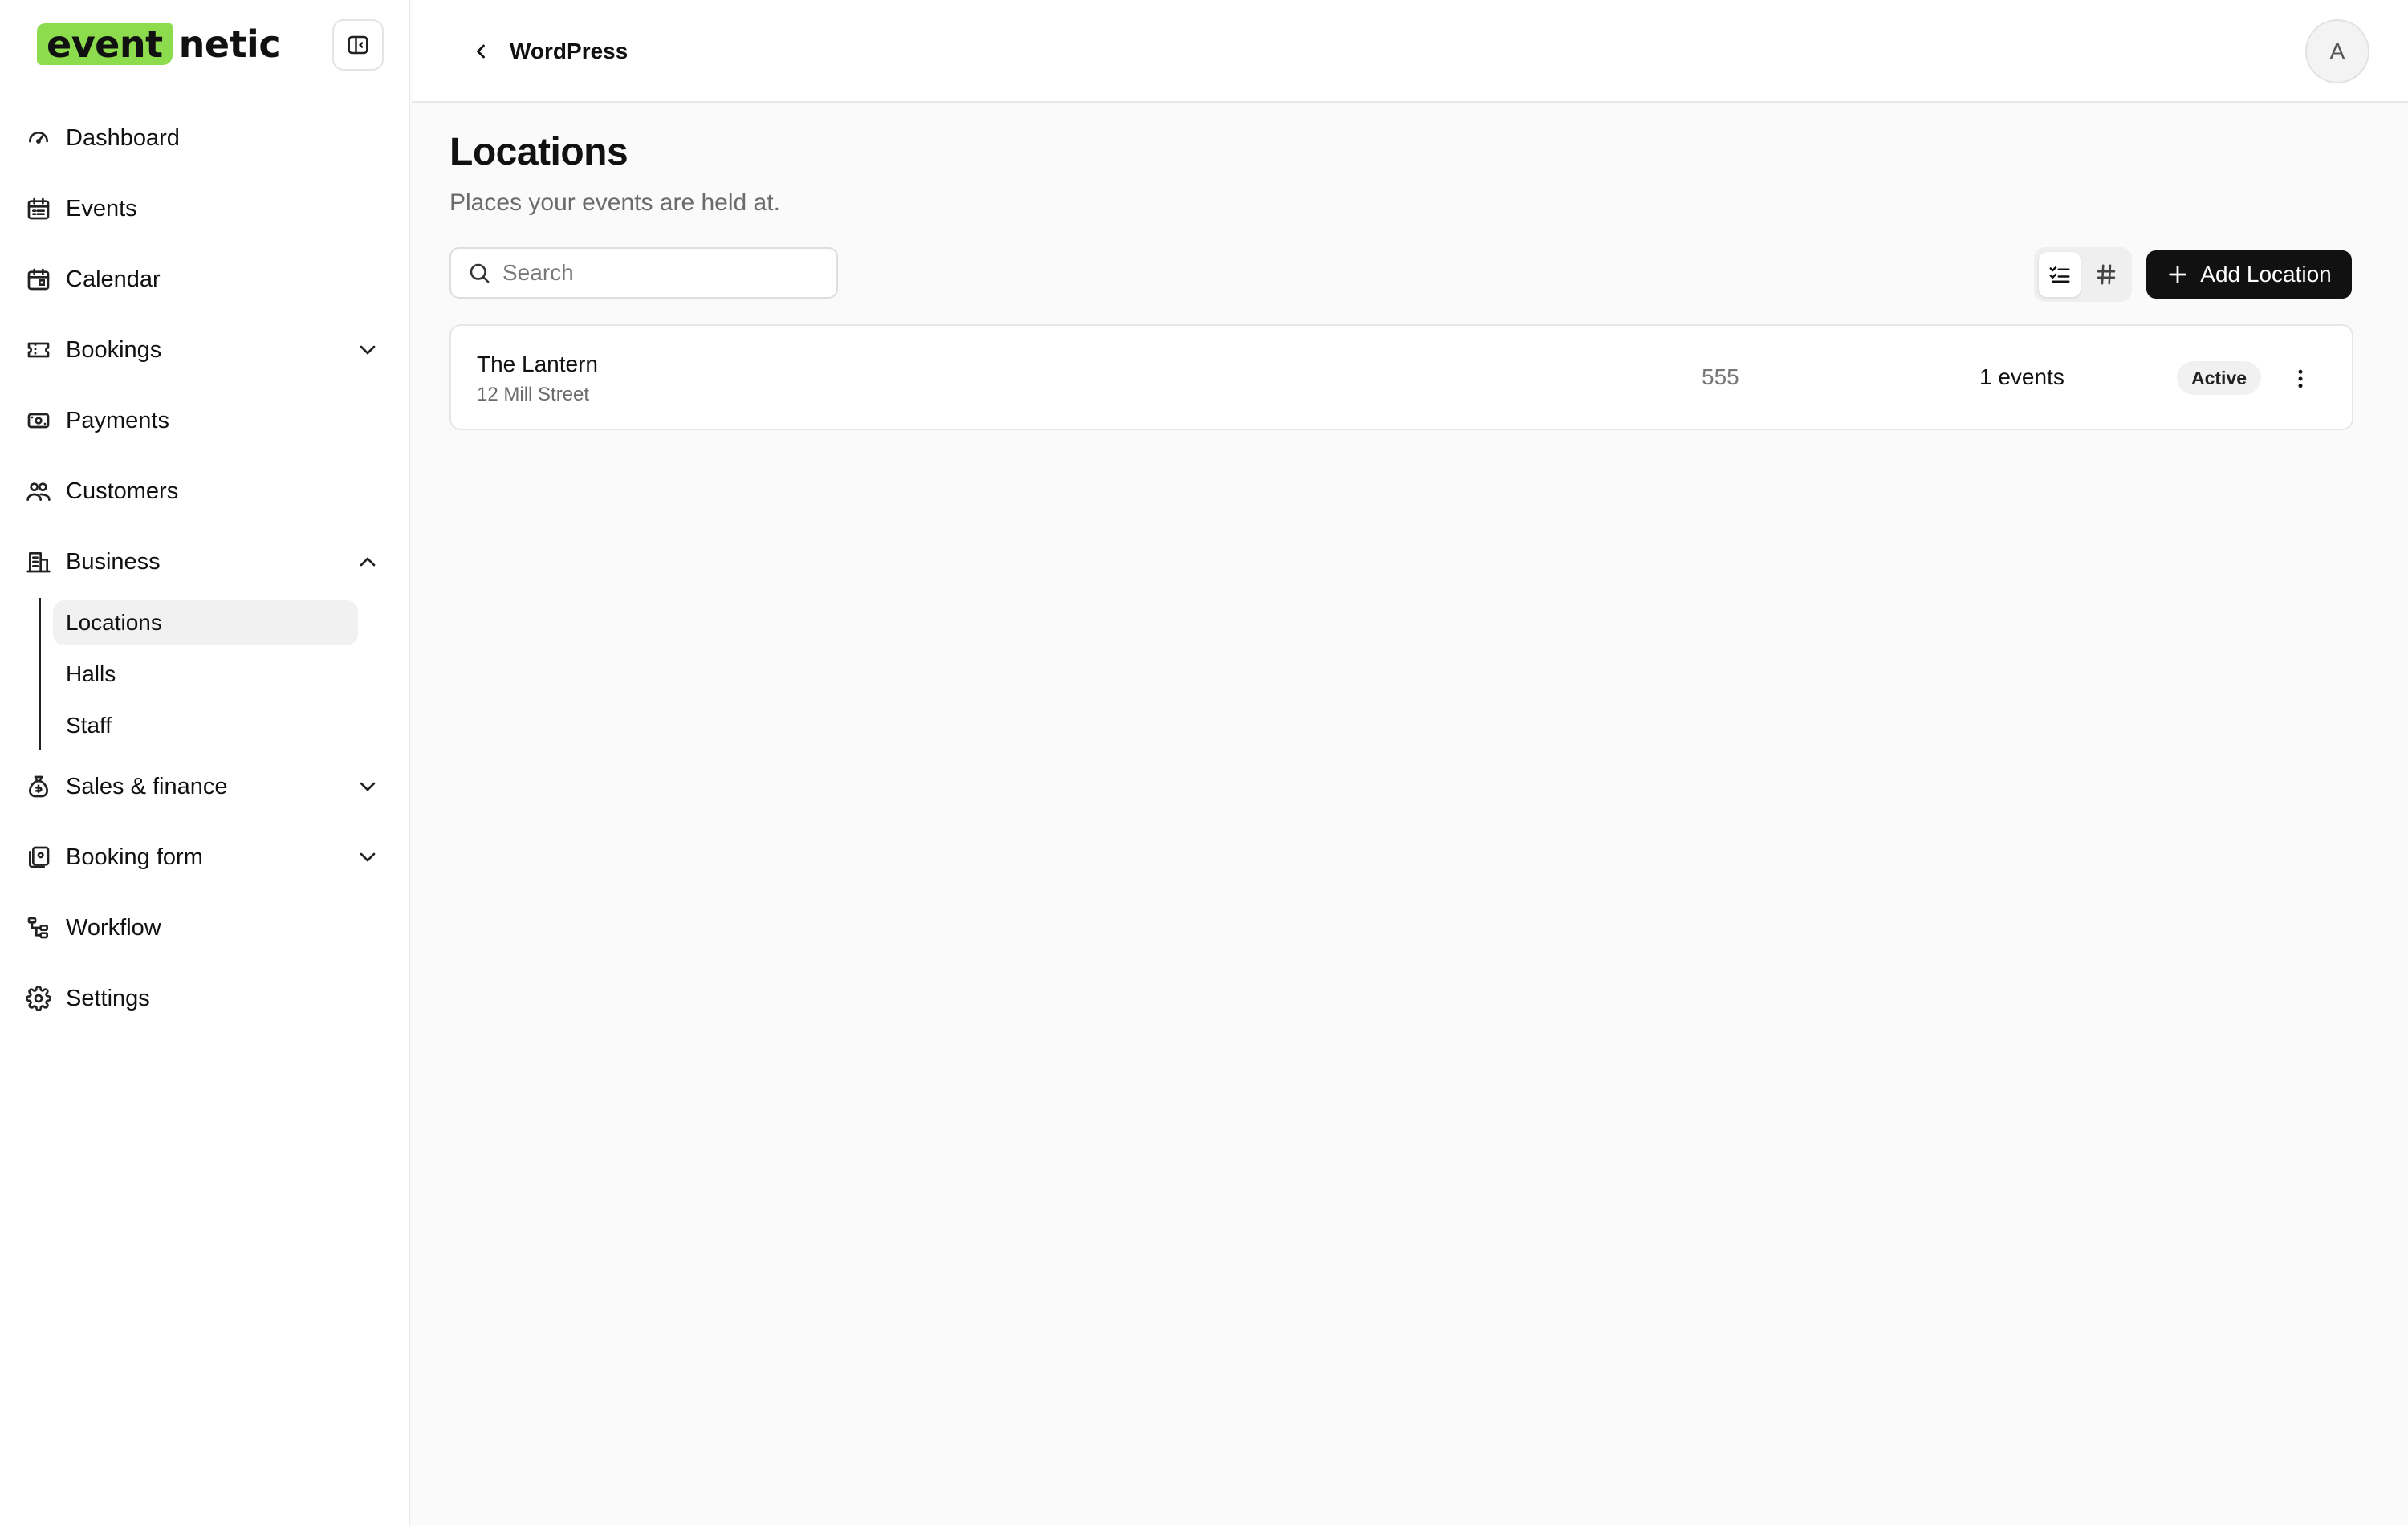  Describe the element at coordinates (1410, 52) in the screenshot. I see `top-bar: WordPress A` at that location.